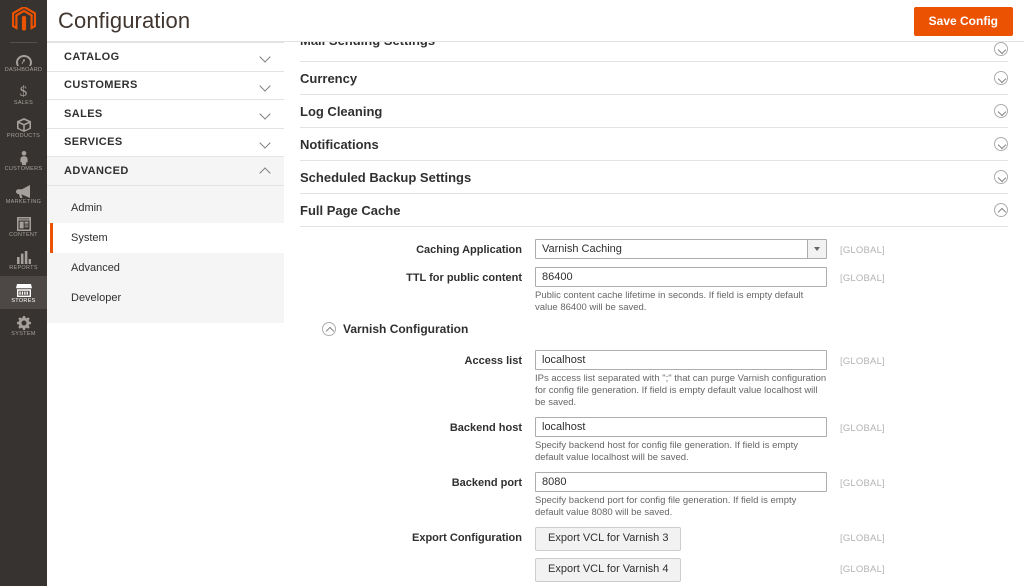 The height and width of the screenshot is (586, 1024). I want to click on backend-host-input, so click(681, 427).